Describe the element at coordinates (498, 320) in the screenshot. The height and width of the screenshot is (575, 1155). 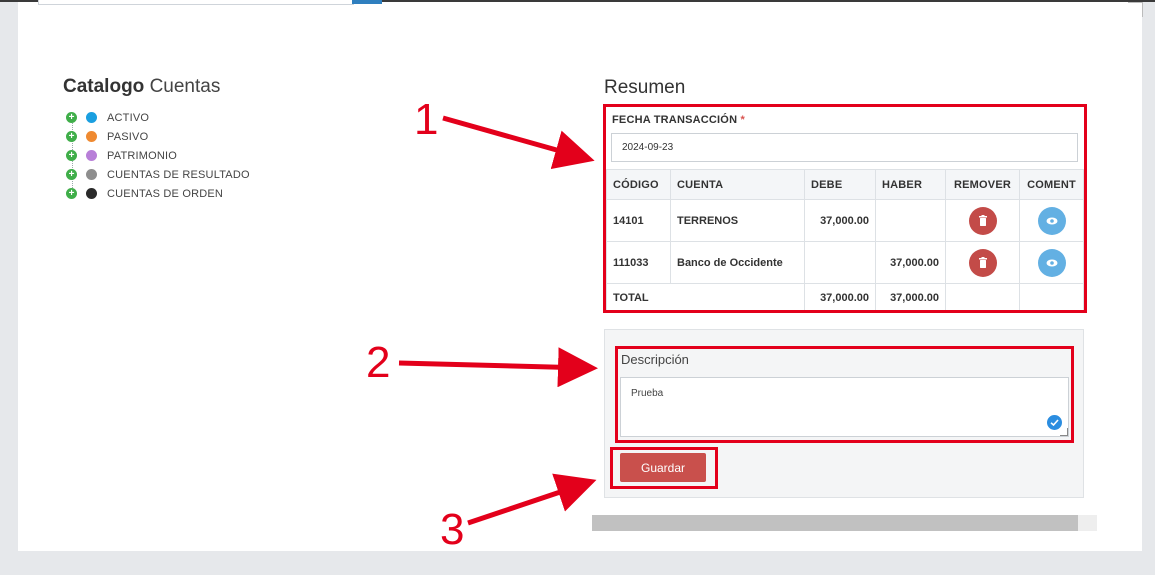
I see `annotation-arrows` at that location.